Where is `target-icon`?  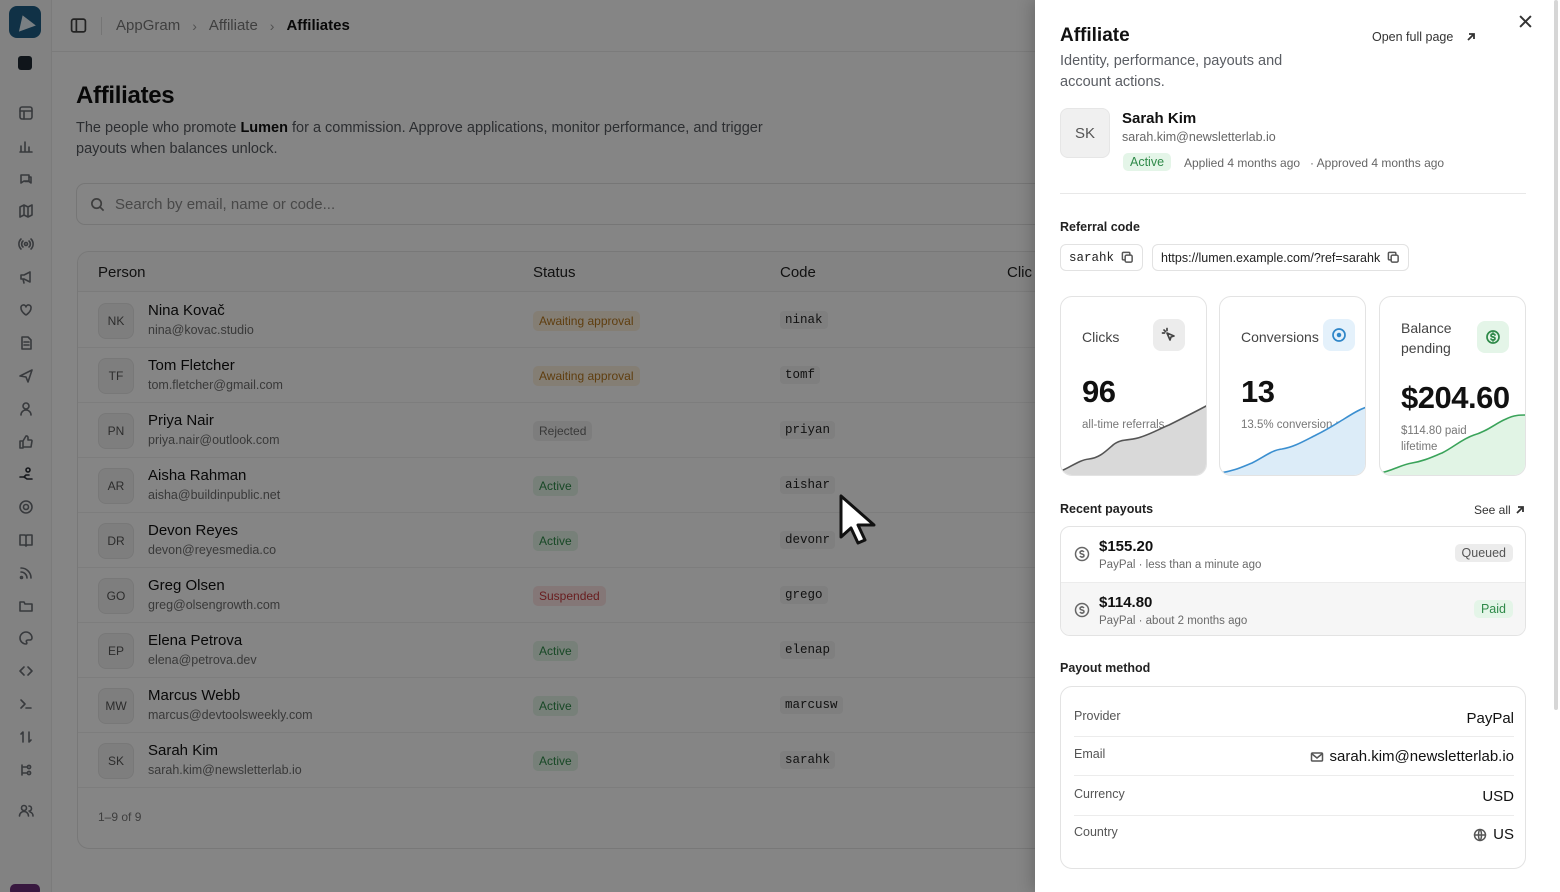 target-icon is located at coordinates (1339, 335).